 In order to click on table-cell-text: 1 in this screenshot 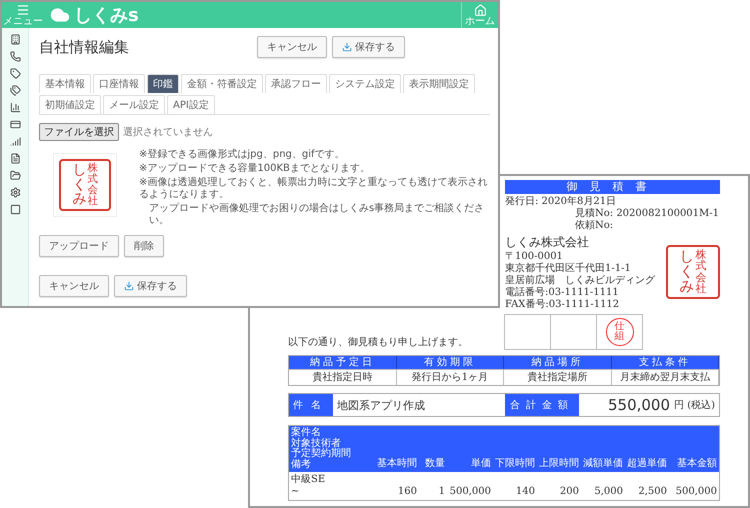, I will do `click(441, 492)`.